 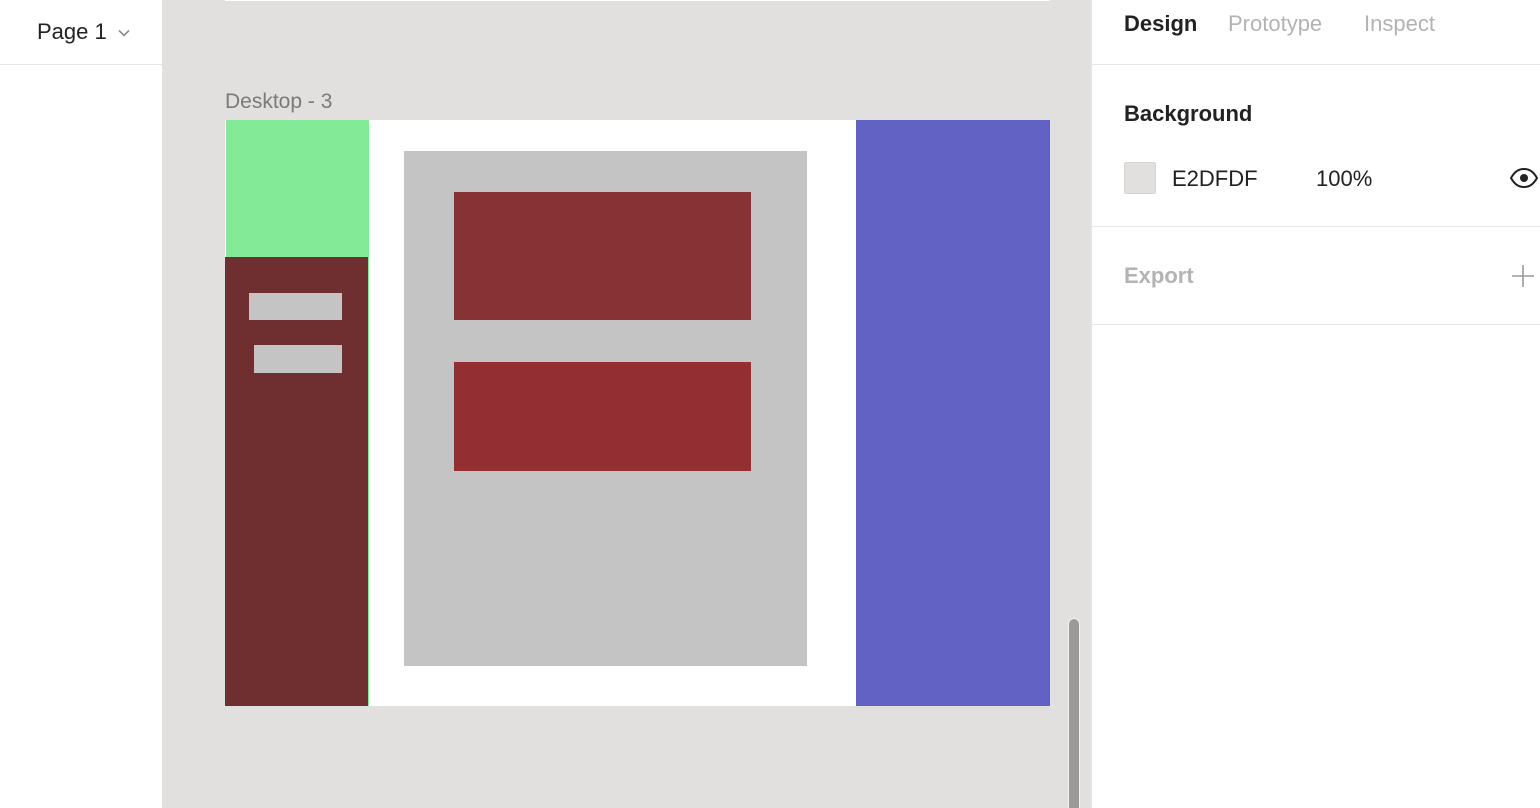 I want to click on frame-title: Desktop - 3, so click(x=278, y=102).